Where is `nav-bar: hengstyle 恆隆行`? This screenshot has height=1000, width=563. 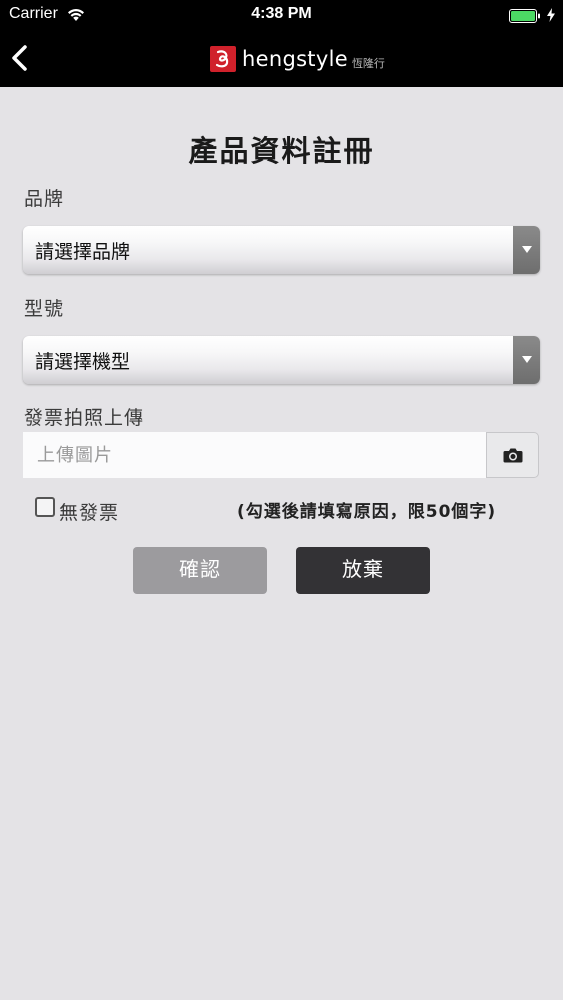 nav-bar: hengstyle 恆隆行 is located at coordinates (281, 58).